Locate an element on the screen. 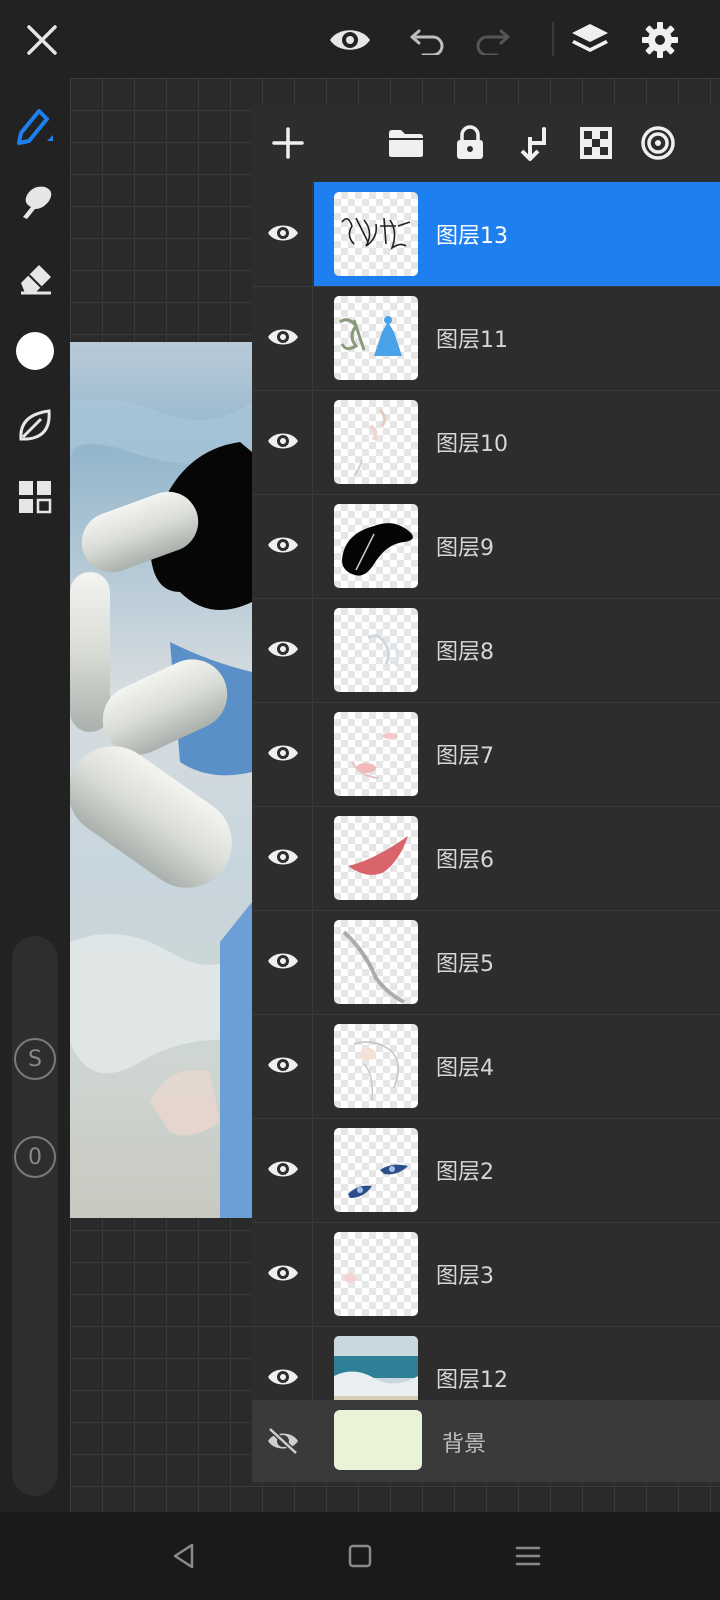 Image resolution: width=720 pixels, height=1600 pixels. layers-icon is located at coordinates (590, 40).